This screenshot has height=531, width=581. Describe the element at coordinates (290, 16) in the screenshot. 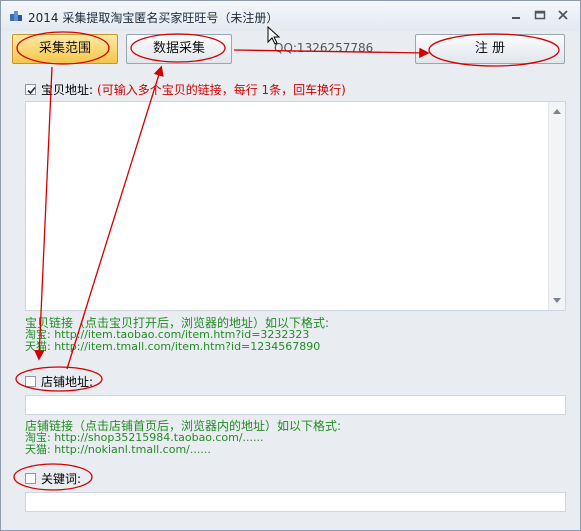

I see `title-bar: 2014 采集提取淘宝匿名买家旺旺号（未注册）` at that location.